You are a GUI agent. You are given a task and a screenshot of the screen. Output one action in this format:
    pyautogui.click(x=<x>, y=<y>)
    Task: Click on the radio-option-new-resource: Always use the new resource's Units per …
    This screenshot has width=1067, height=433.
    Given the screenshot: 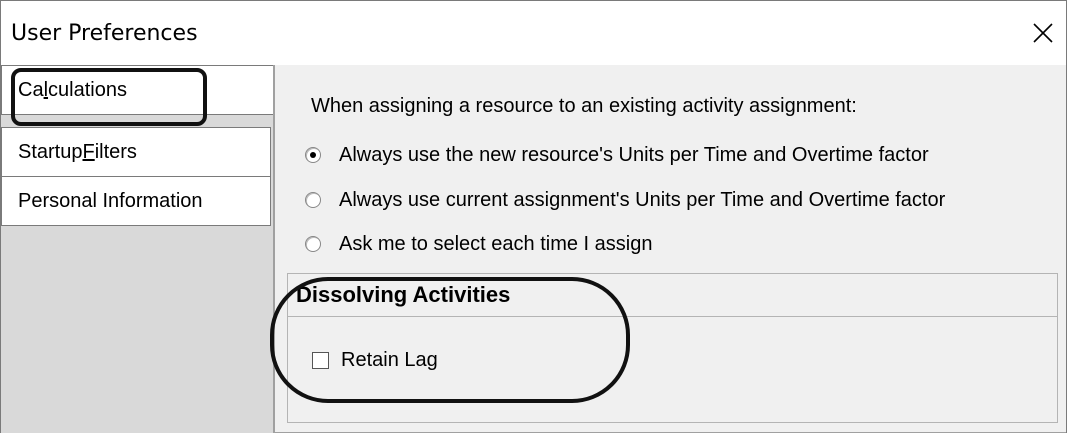 What is the action you would take?
    pyautogui.click(x=617, y=155)
    